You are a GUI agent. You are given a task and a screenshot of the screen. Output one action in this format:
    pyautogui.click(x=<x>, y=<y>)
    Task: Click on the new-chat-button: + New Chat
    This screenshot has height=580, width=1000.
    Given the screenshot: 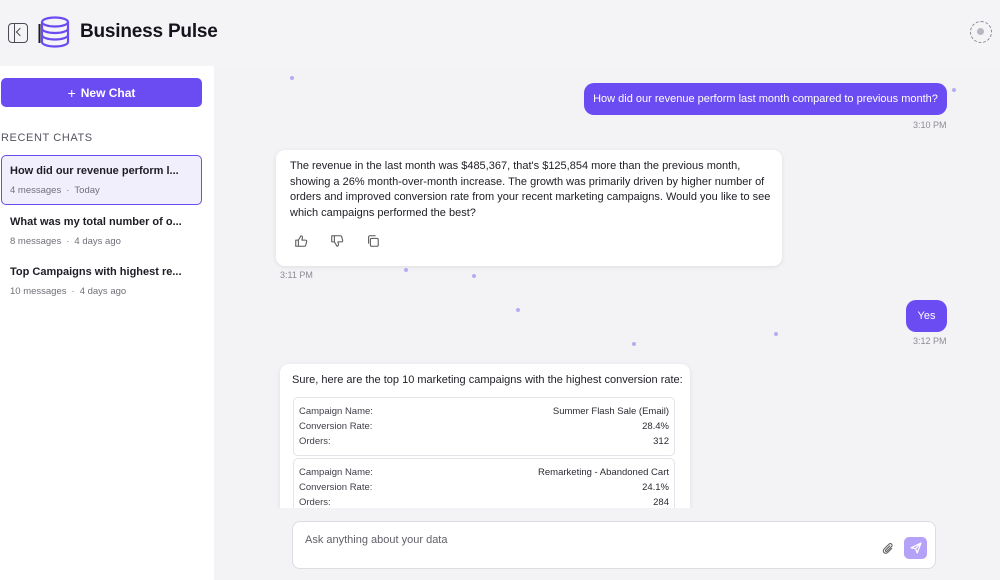 What is the action you would take?
    pyautogui.click(x=101, y=92)
    